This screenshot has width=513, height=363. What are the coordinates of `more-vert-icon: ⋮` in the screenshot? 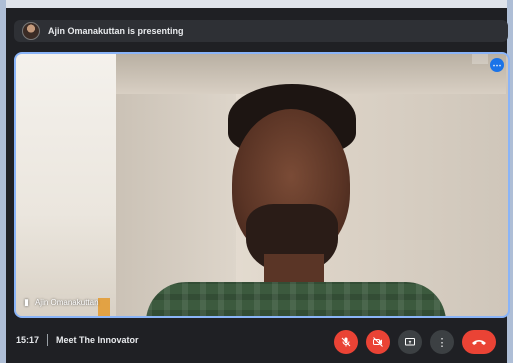 It's located at (442, 342).